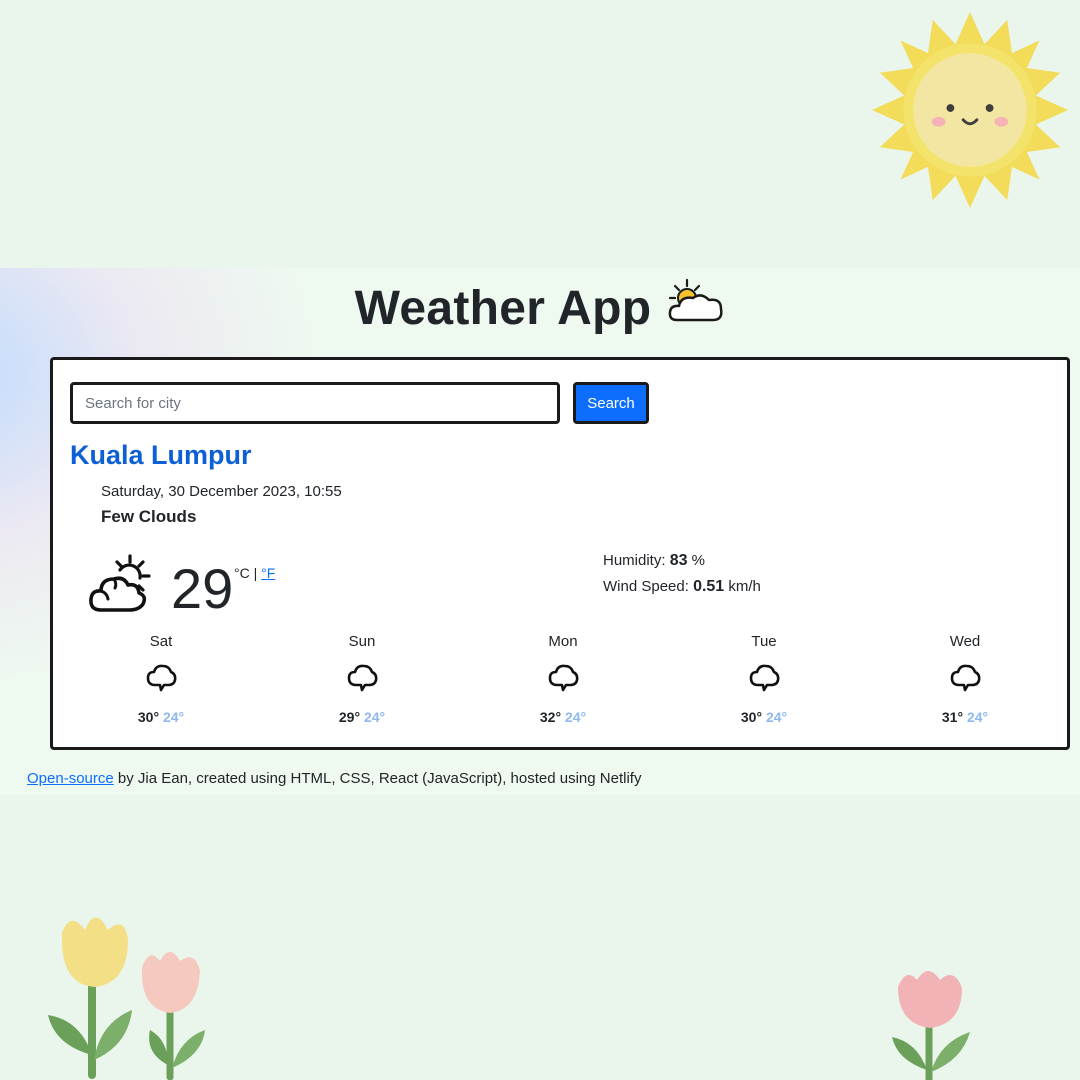 The width and height of the screenshot is (1080, 1080). I want to click on page-title-text: Weather App, so click(503, 308).